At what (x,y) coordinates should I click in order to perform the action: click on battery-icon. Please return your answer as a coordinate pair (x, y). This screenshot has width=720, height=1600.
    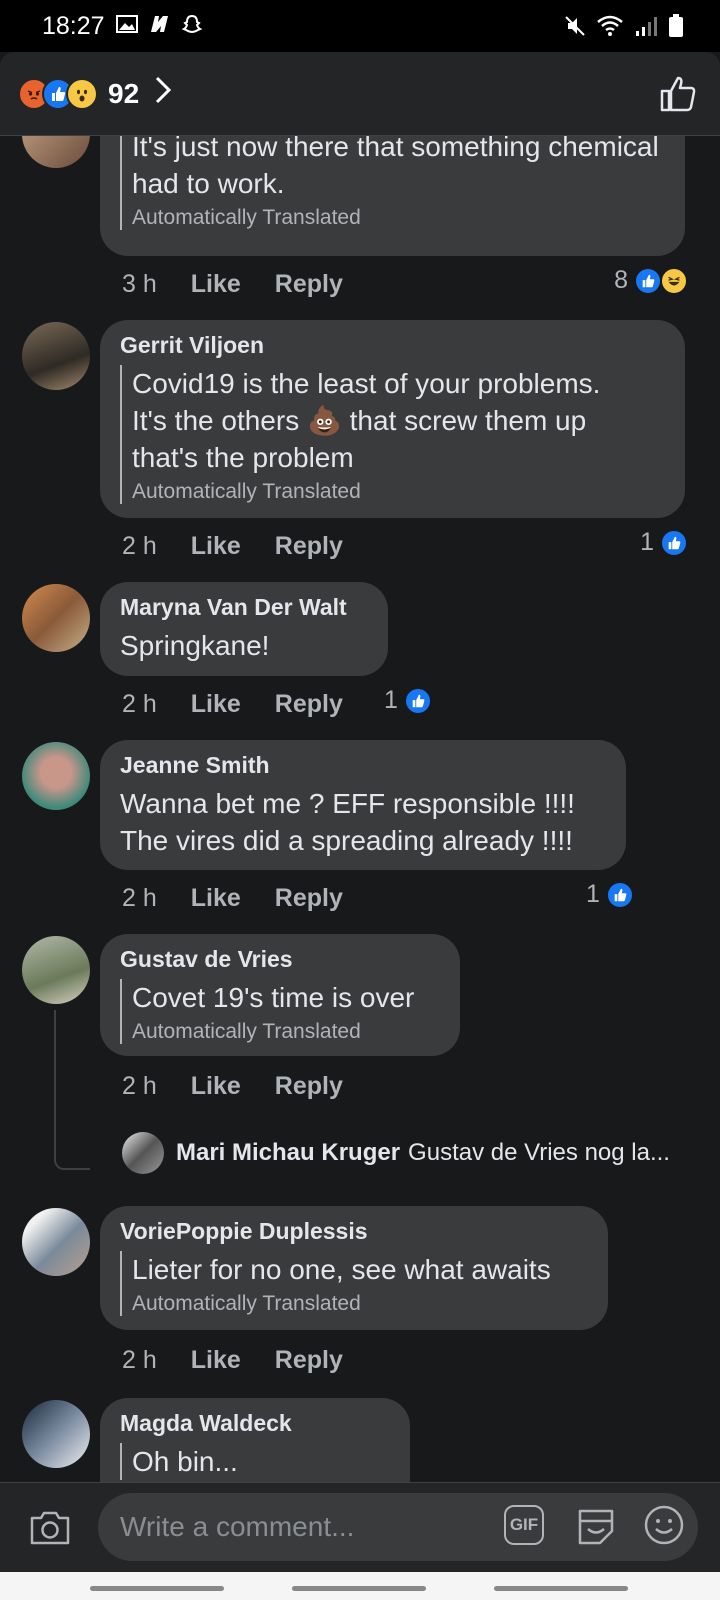
    Looking at the image, I should click on (676, 25).